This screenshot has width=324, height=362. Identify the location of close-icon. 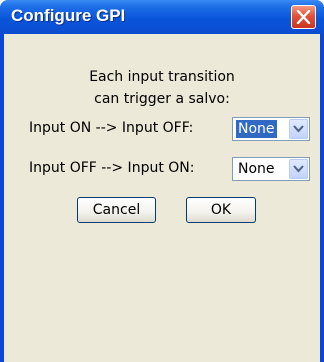
(303, 17).